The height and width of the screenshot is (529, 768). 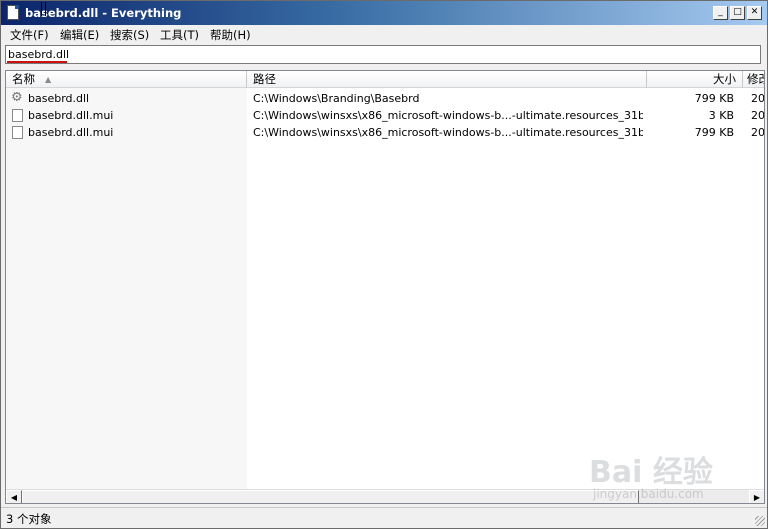 I want to click on menu-file: 文件(F), so click(x=29, y=35).